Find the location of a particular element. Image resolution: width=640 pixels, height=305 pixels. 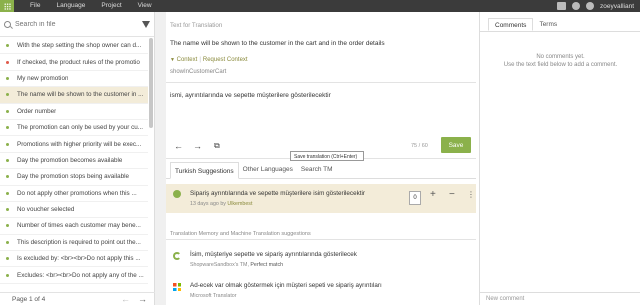

copy-source-icon: ⧉ is located at coordinates (217, 146).